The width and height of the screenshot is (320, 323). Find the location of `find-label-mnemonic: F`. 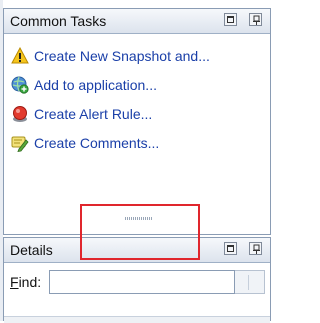

find-label-mnemonic: F is located at coordinates (14, 282).